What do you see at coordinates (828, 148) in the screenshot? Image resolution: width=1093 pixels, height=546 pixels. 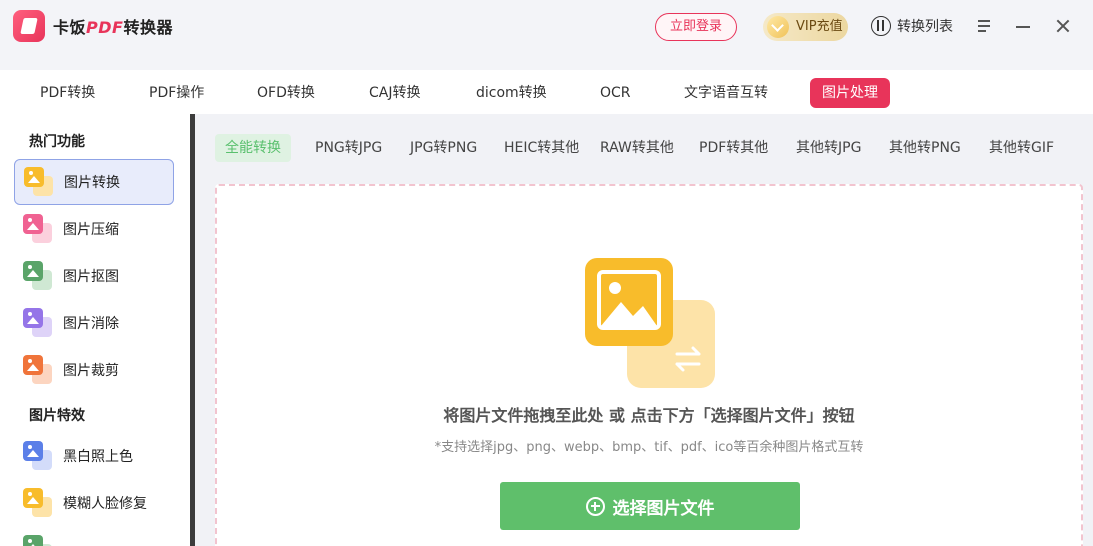 I see `subtab-other-to-jpg: 其他转JPG` at bounding box center [828, 148].